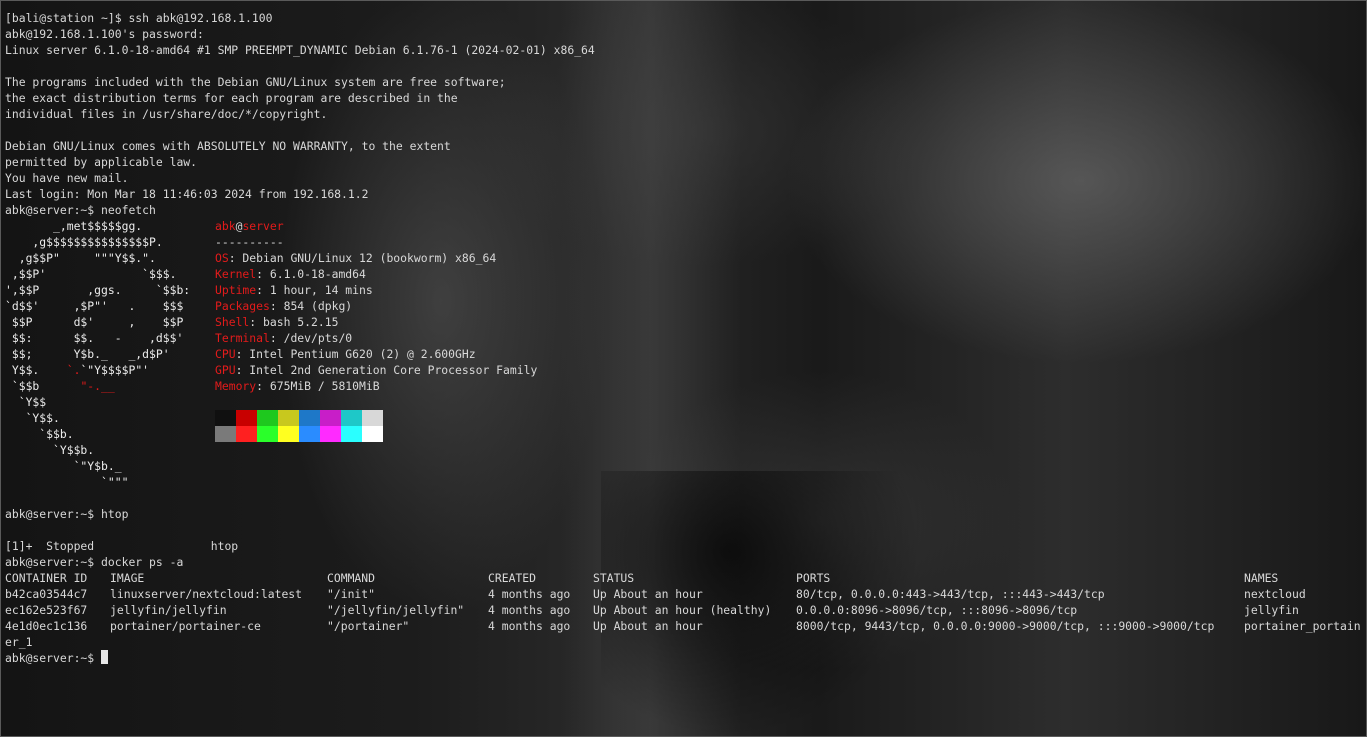 Image resolution: width=1367 pixels, height=737 pixels. I want to click on debian-logo-text: `"Y$$$$P"', so click(115, 370).